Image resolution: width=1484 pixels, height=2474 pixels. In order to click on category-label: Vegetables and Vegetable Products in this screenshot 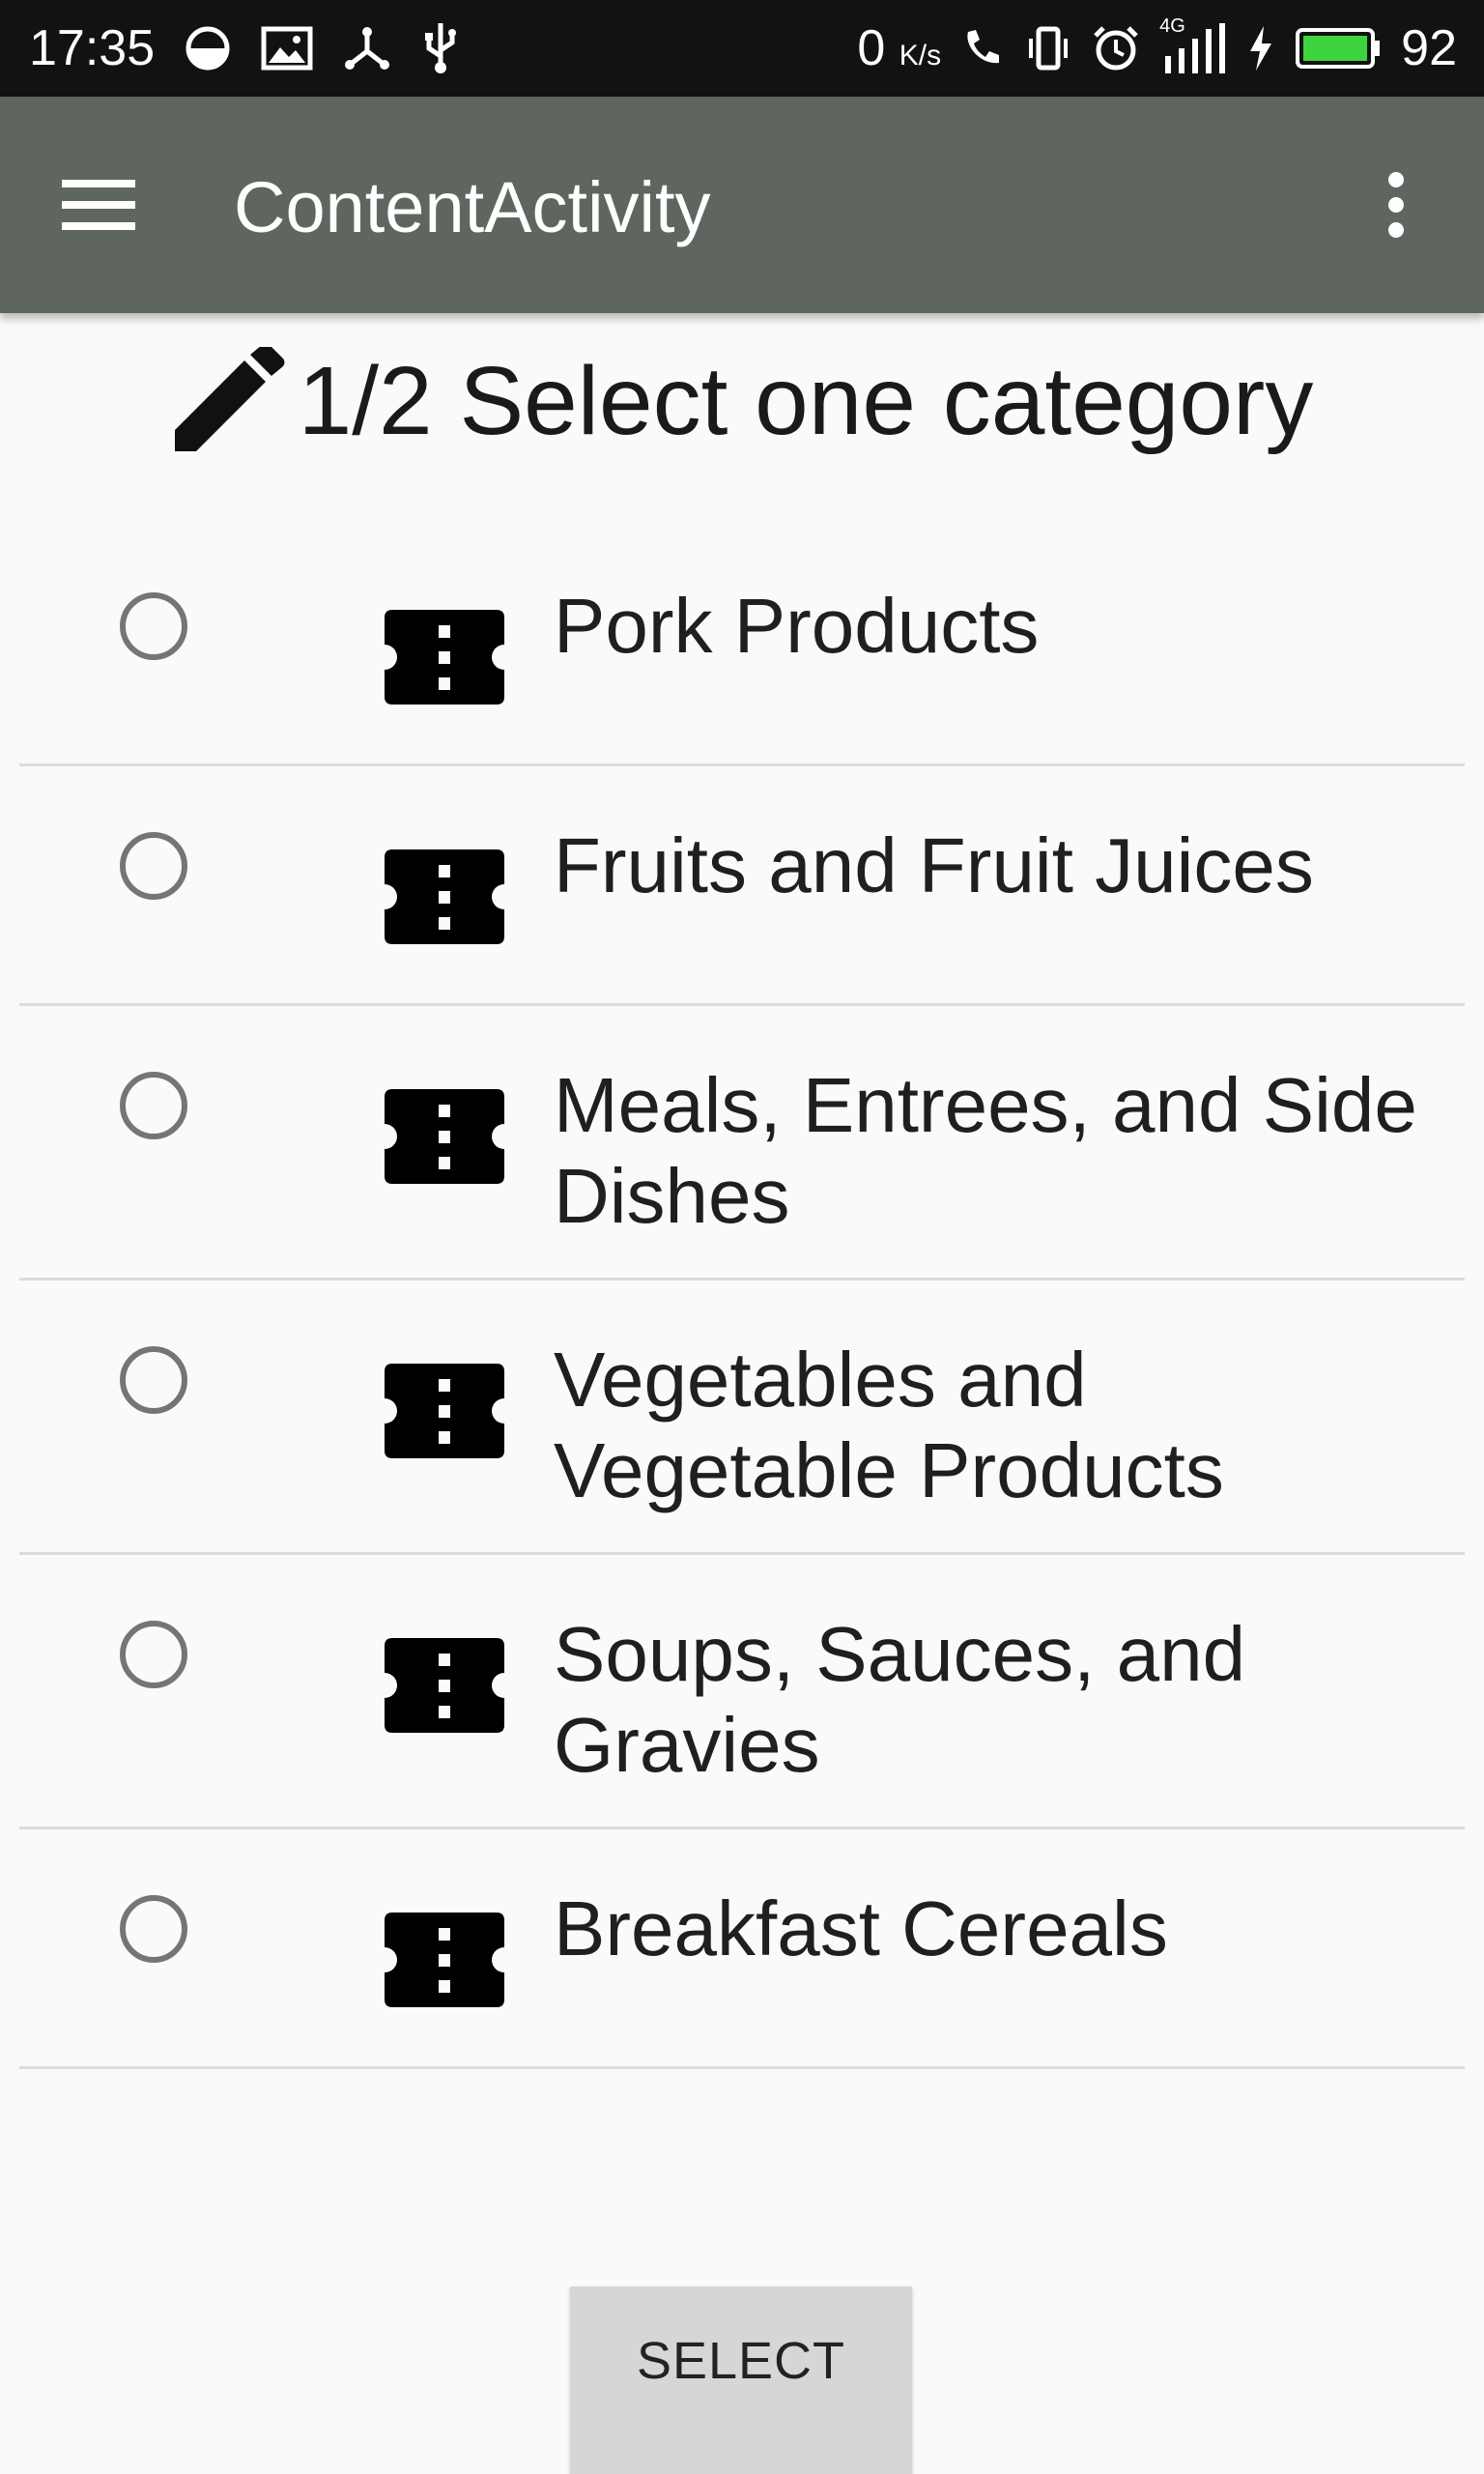, I will do `click(889, 1425)`.